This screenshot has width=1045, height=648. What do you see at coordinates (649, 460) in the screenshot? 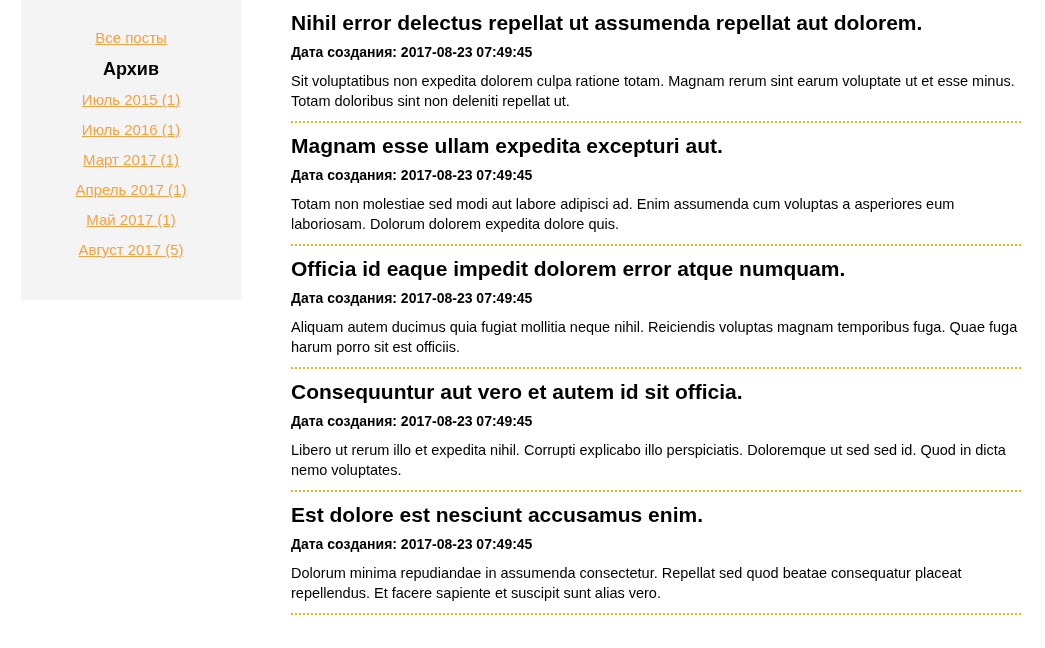
I see `post-text: Libero ut rerum illo et expedita nihil. Corrupti explicabo illo perspiciatis. Doloremque ut sed sed id. Quod in dicta nemo voluptates.` at bounding box center [649, 460].